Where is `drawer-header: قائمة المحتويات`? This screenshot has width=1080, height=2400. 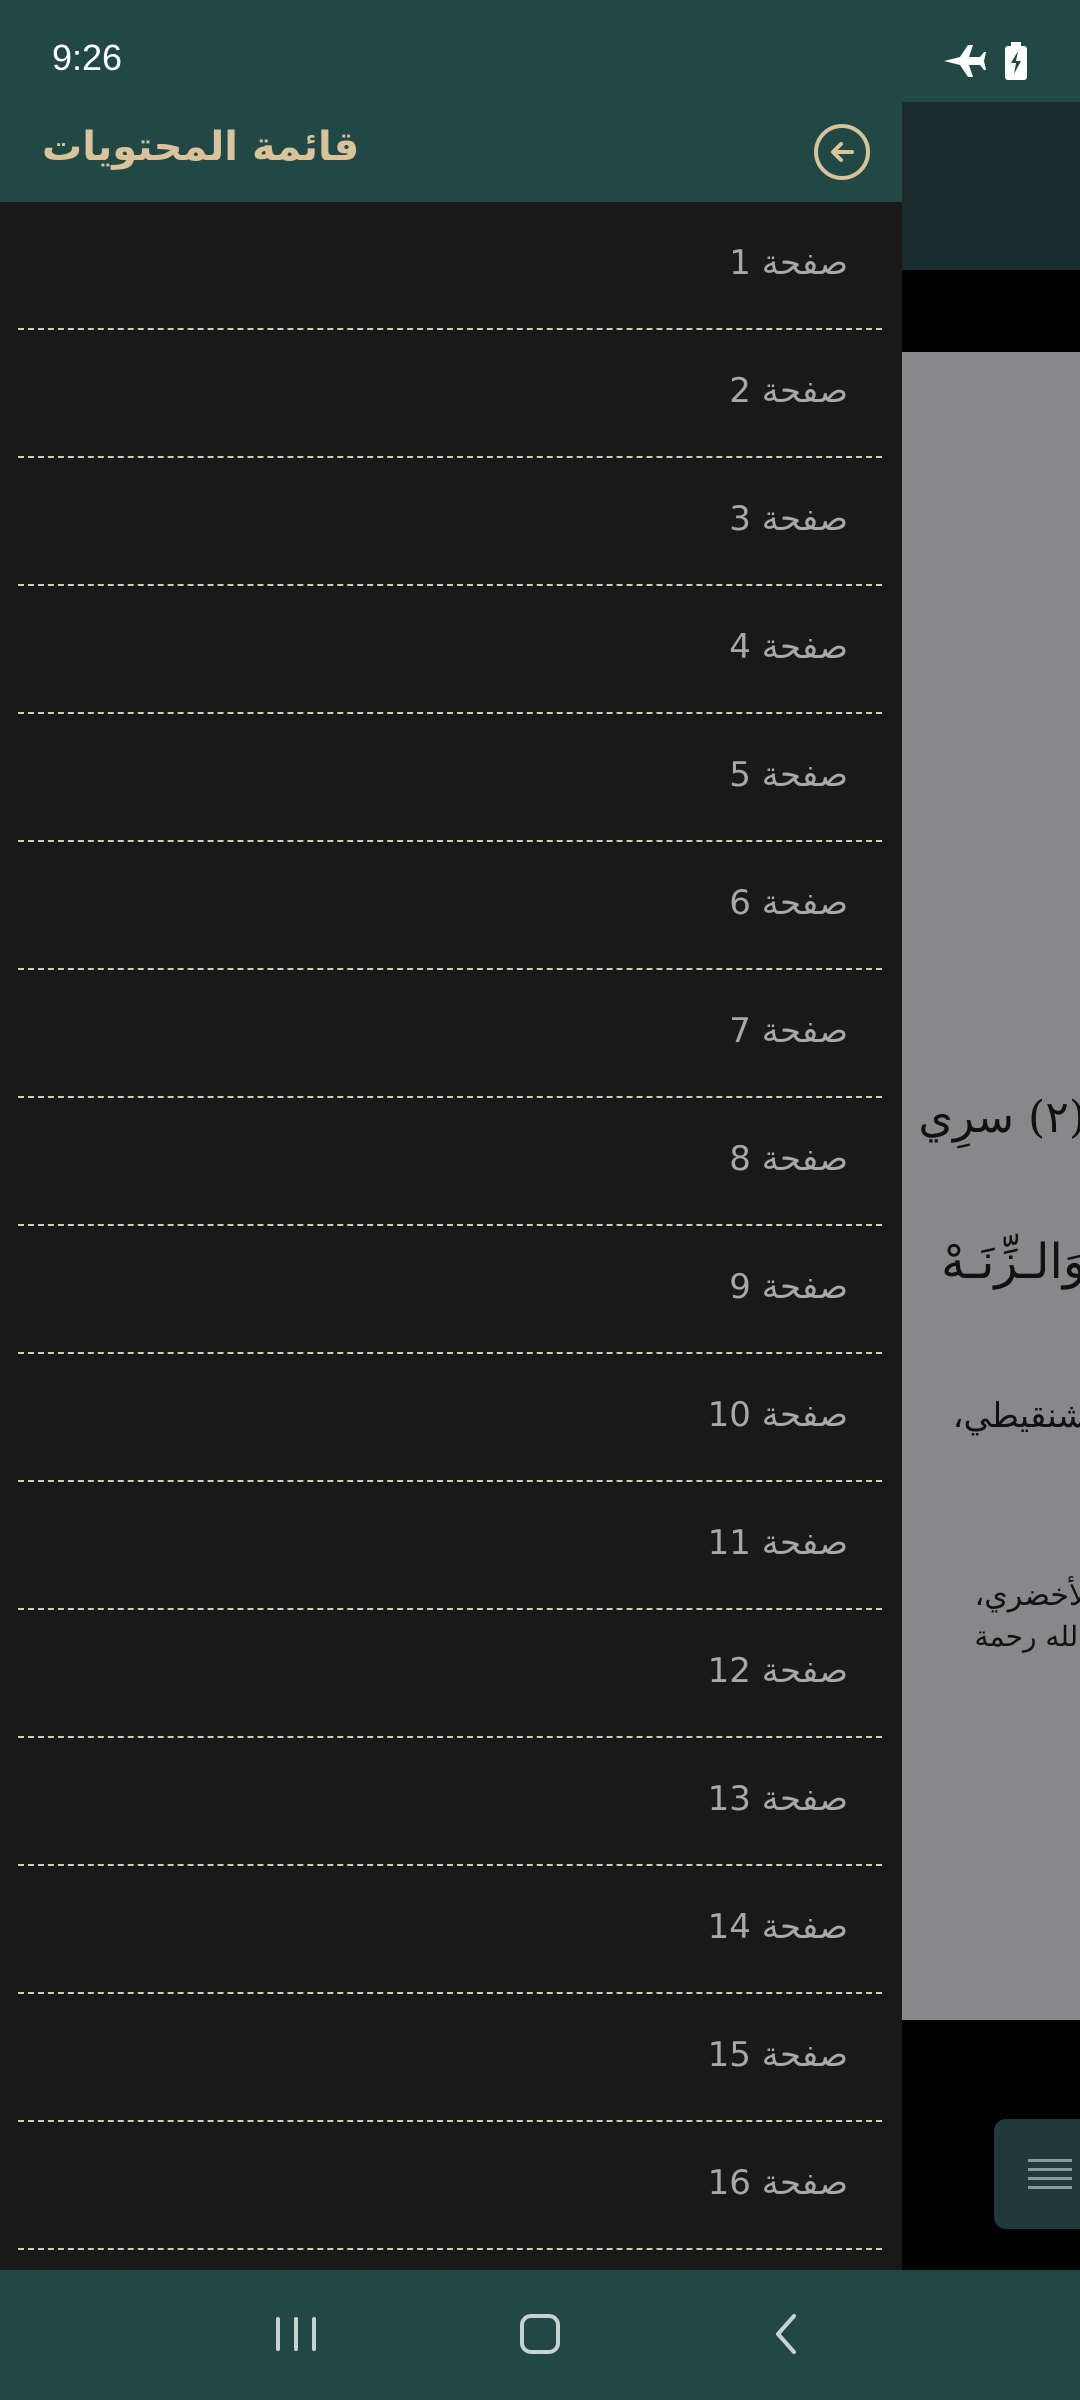
drawer-header: قائمة المحتويات is located at coordinates (451, 152).